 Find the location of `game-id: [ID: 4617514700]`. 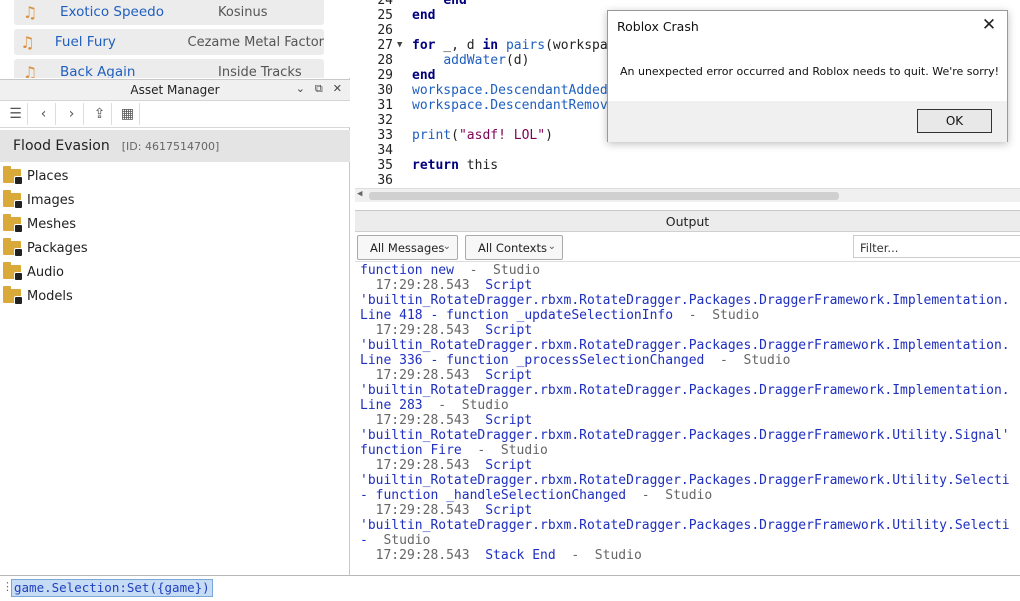

game-id: [ID: 4617514700] is located at coordinates (170, 146).